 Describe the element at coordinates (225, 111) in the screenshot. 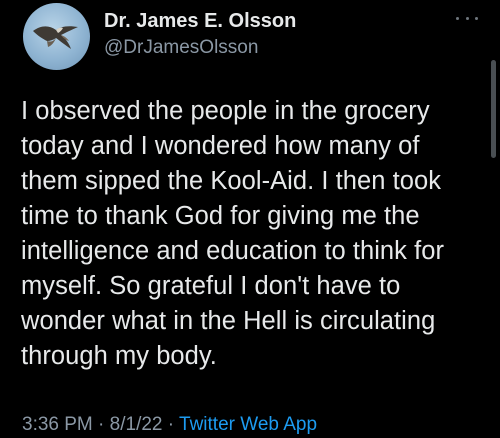

I see `tweet-text-line: I observed the people in the grocery` at that location.